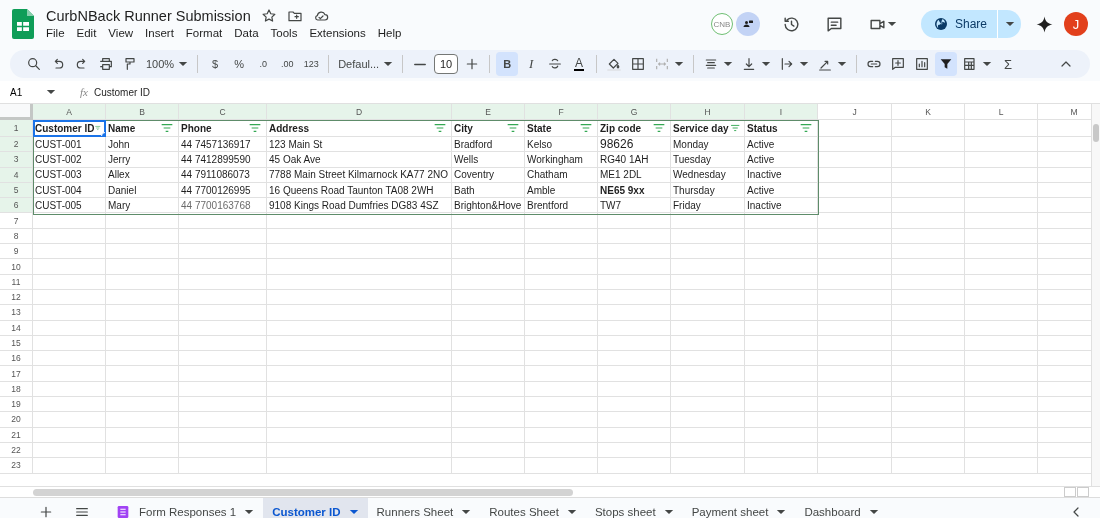 This screenshot has width=1100, height=518. I want to click on sheet-tab: Form Responses 1, so click(185, 508).